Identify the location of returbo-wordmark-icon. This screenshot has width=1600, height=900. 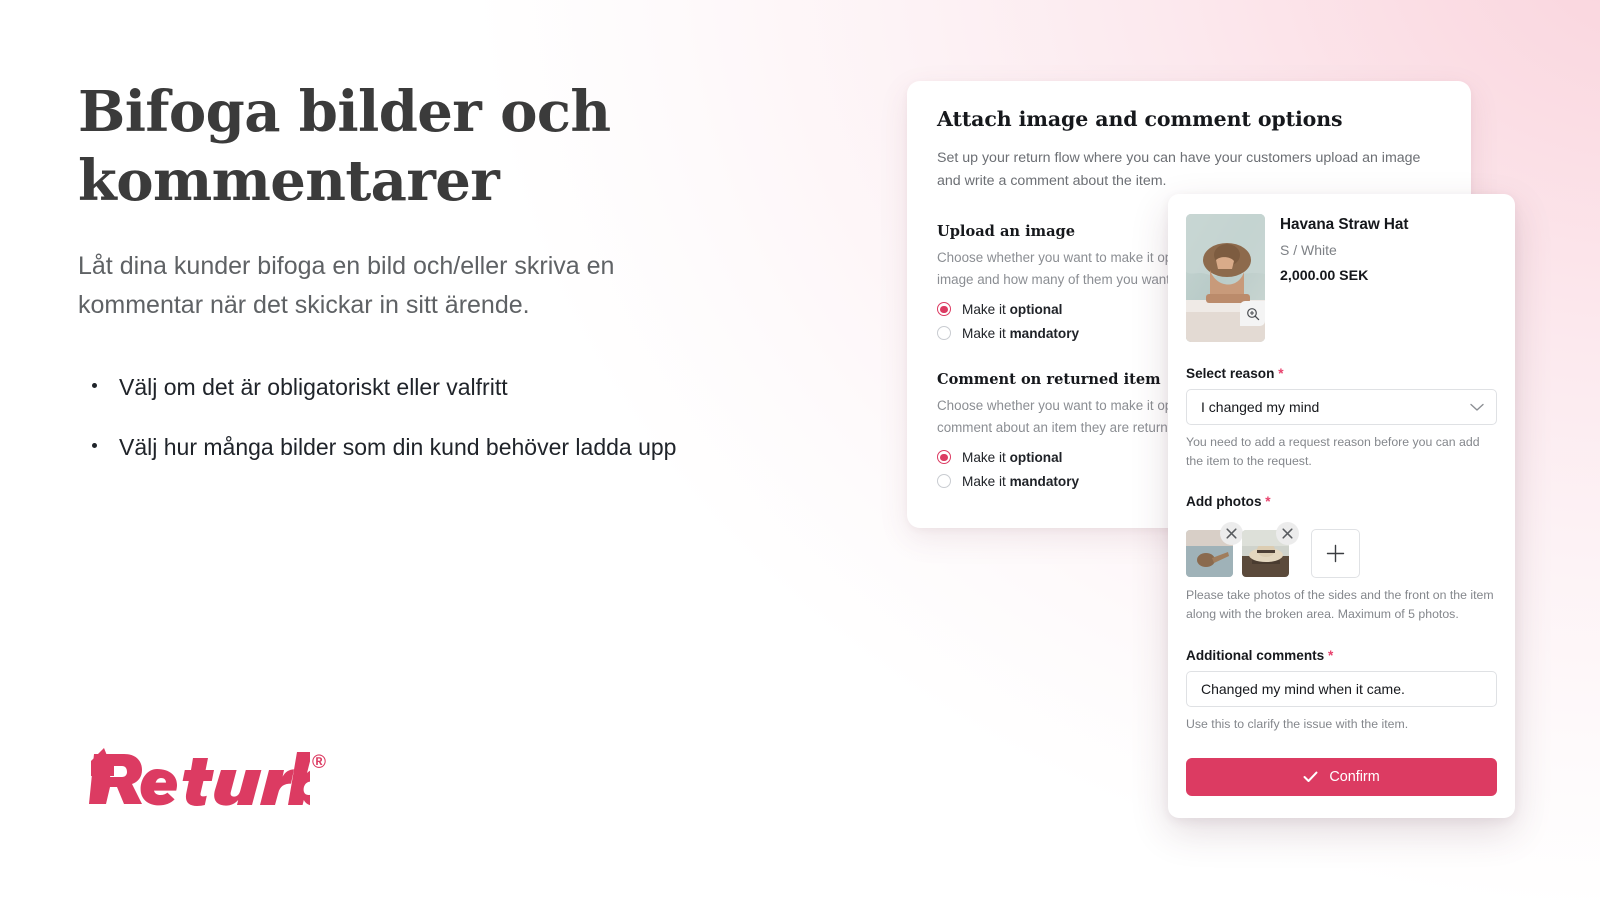
(199, 777).